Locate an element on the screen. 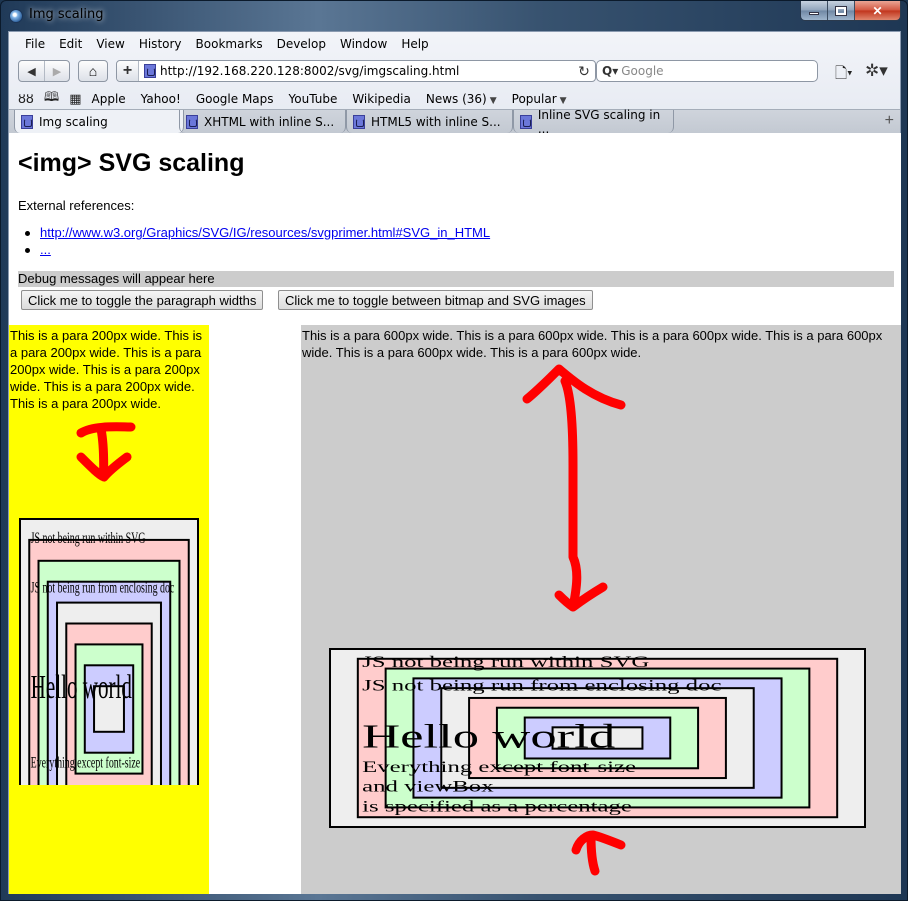 The height and width of the screenshot is (901, 908). red-arrow-bottom-icon is located at coordinates (598, 853).